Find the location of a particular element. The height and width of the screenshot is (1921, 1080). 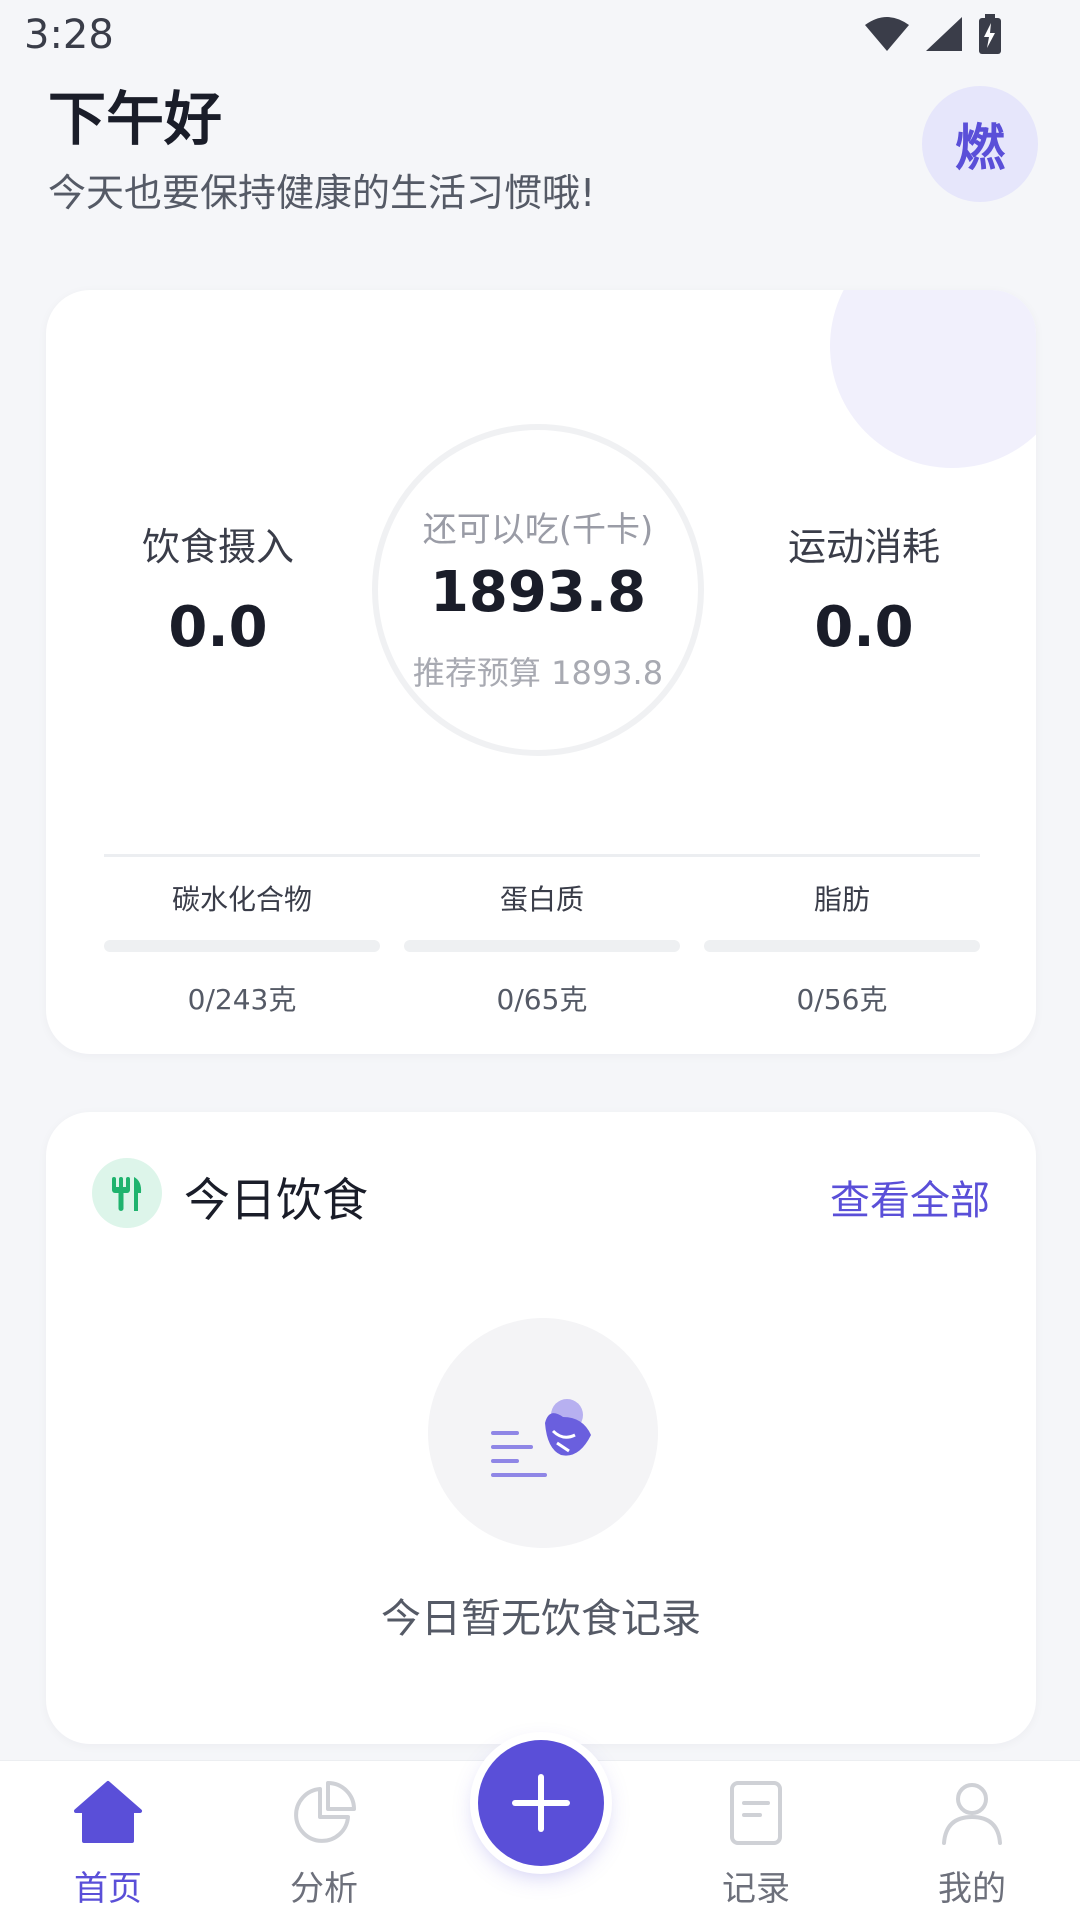

intake-label: 饮食摄入 is located at coordinates (217, 547).